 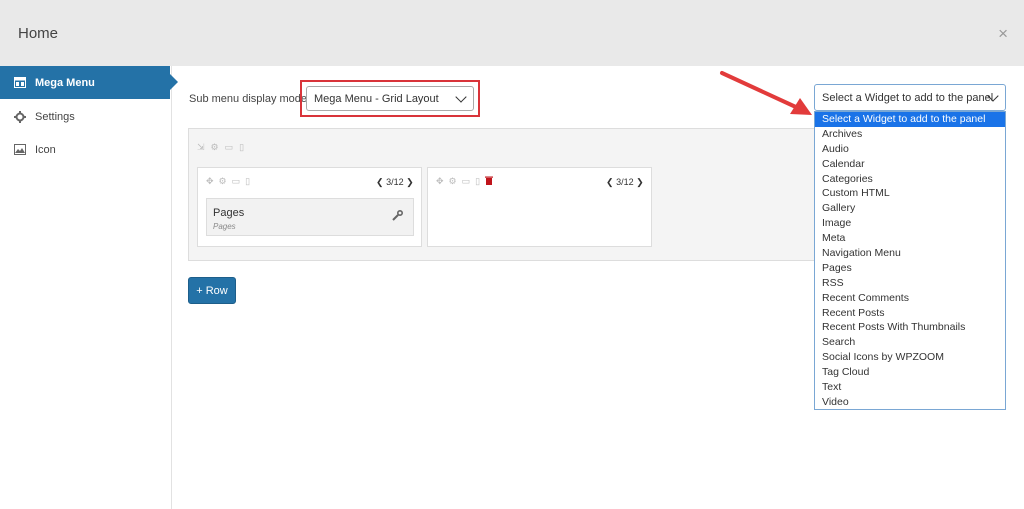 What do you see at coordinates (20, 83) in the screenshot?
I see `mega-menu-icon` at bounding box center [20, 83].